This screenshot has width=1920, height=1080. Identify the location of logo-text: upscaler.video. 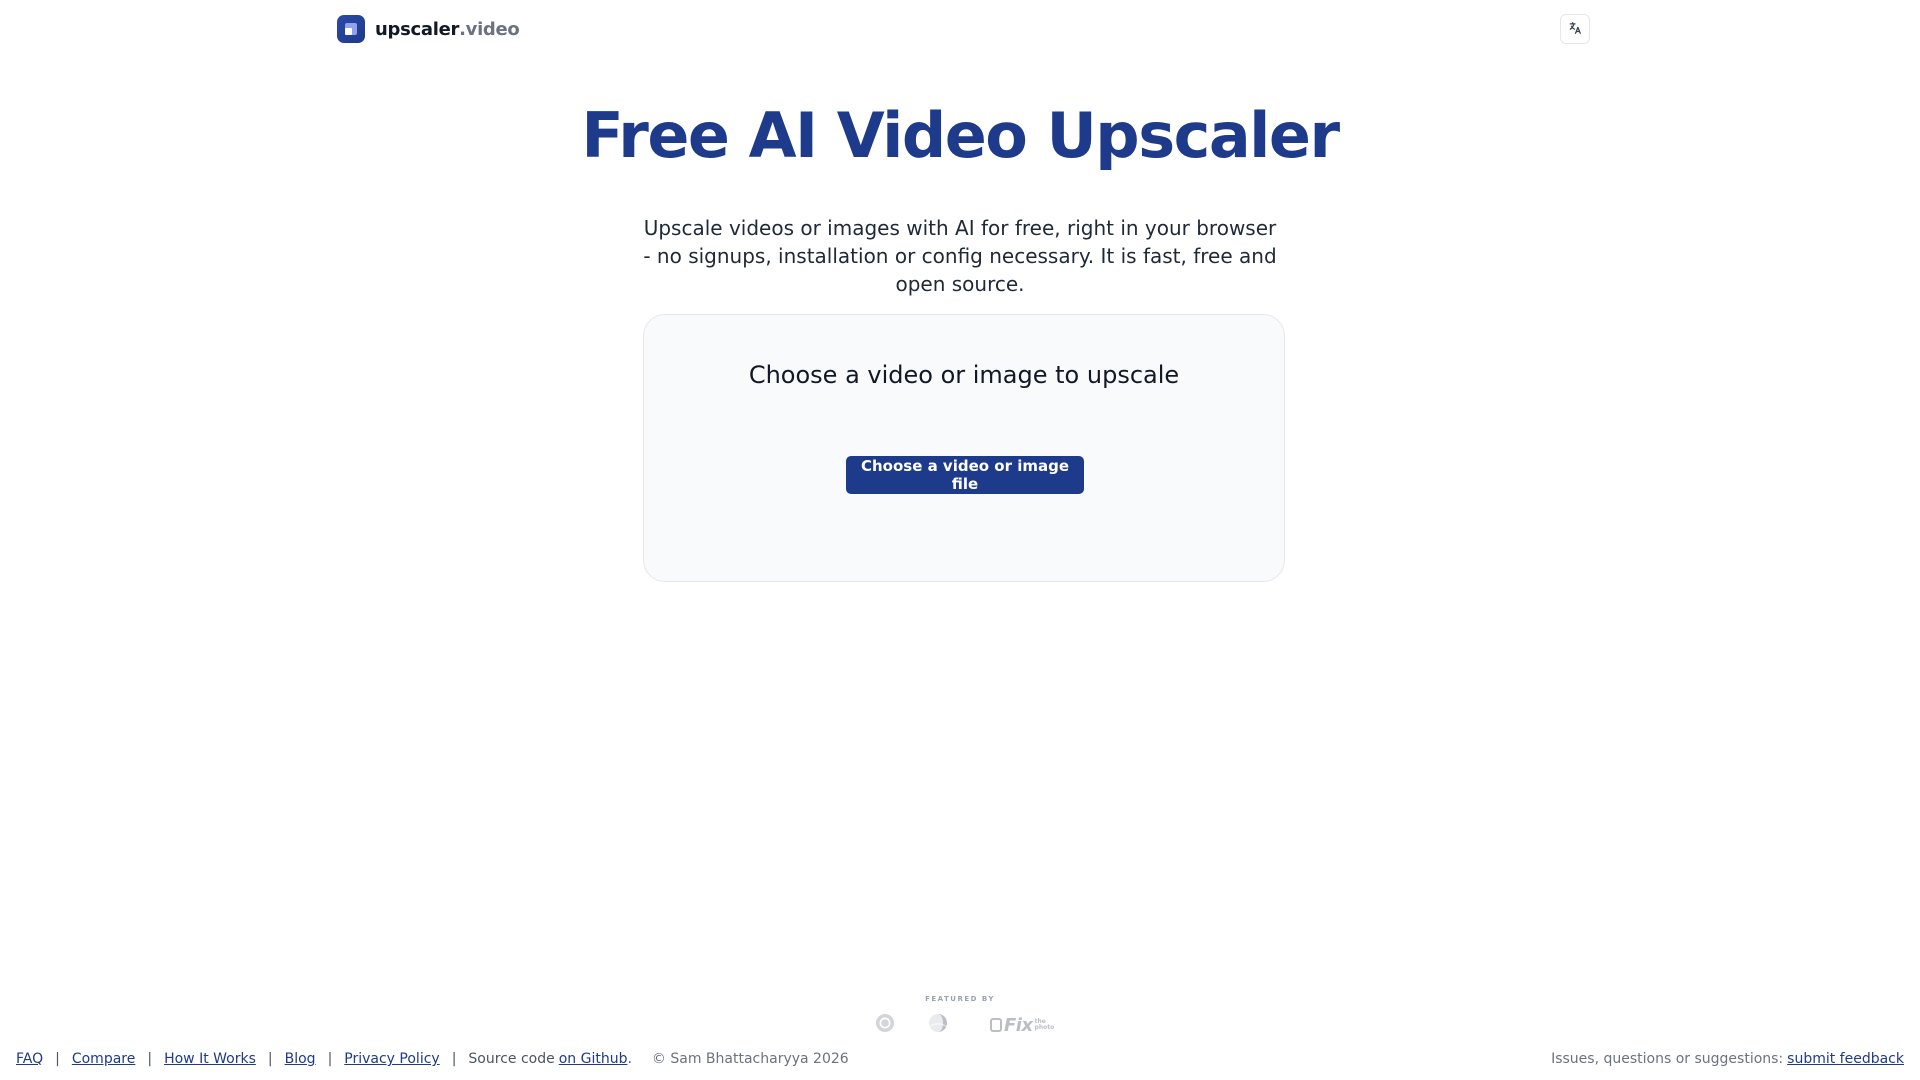
(447, 29).